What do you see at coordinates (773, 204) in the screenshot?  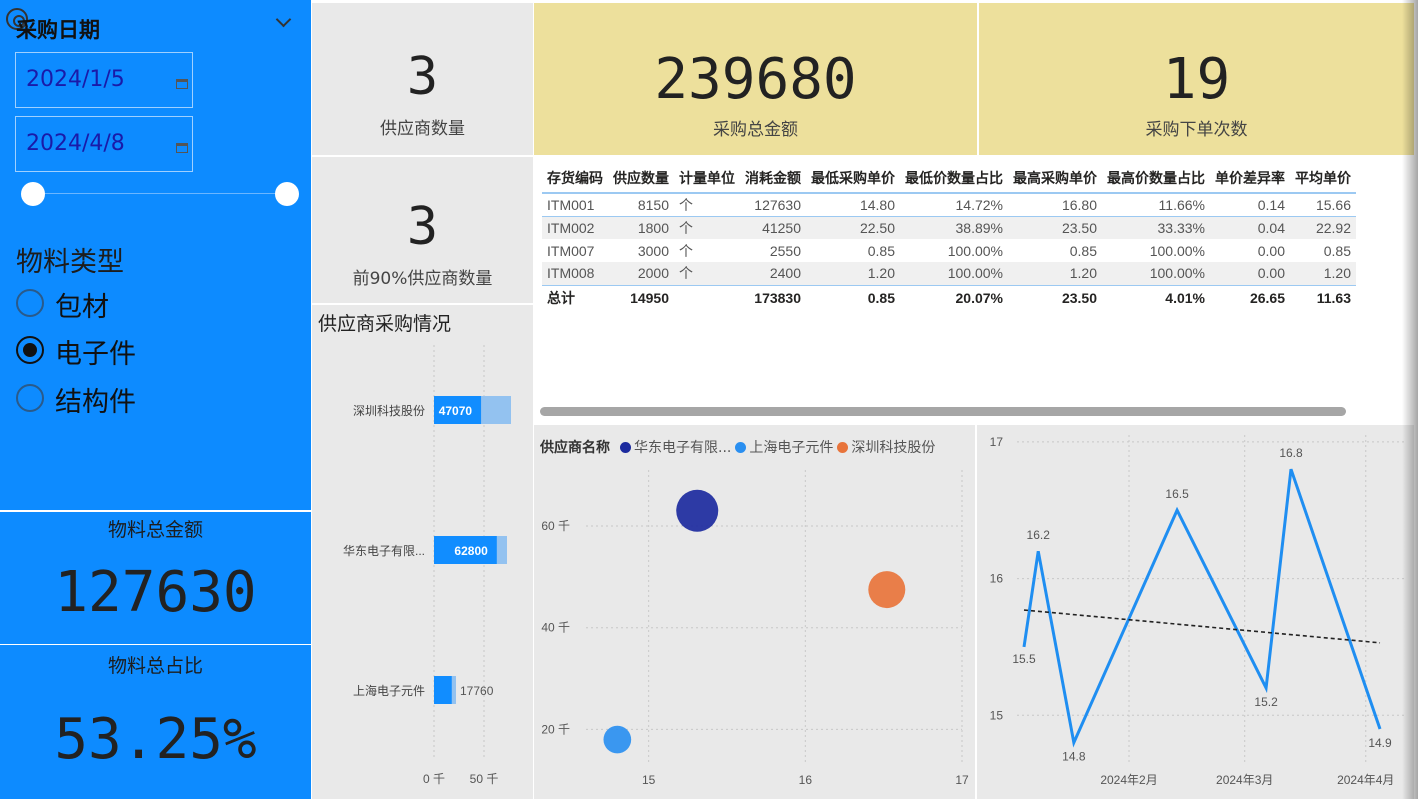 I see `table-cell: 127630` at bounding box center [773, 204].